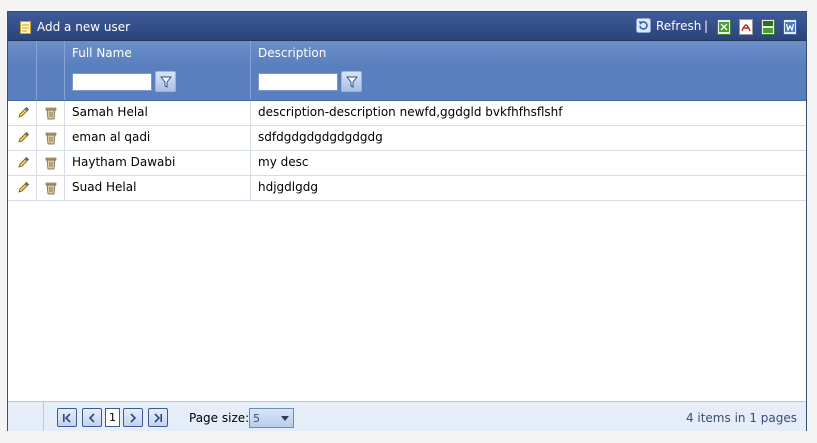 The image size is (817, 443). I want to click on filter-cell-edit, so click(22, 83).